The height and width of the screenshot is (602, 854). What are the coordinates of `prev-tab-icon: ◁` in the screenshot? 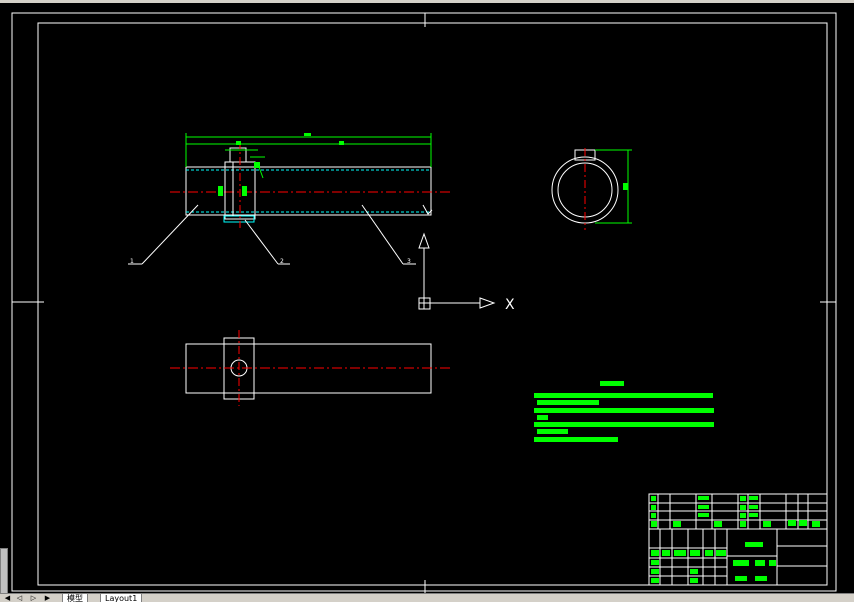 It's located at (19, 598).